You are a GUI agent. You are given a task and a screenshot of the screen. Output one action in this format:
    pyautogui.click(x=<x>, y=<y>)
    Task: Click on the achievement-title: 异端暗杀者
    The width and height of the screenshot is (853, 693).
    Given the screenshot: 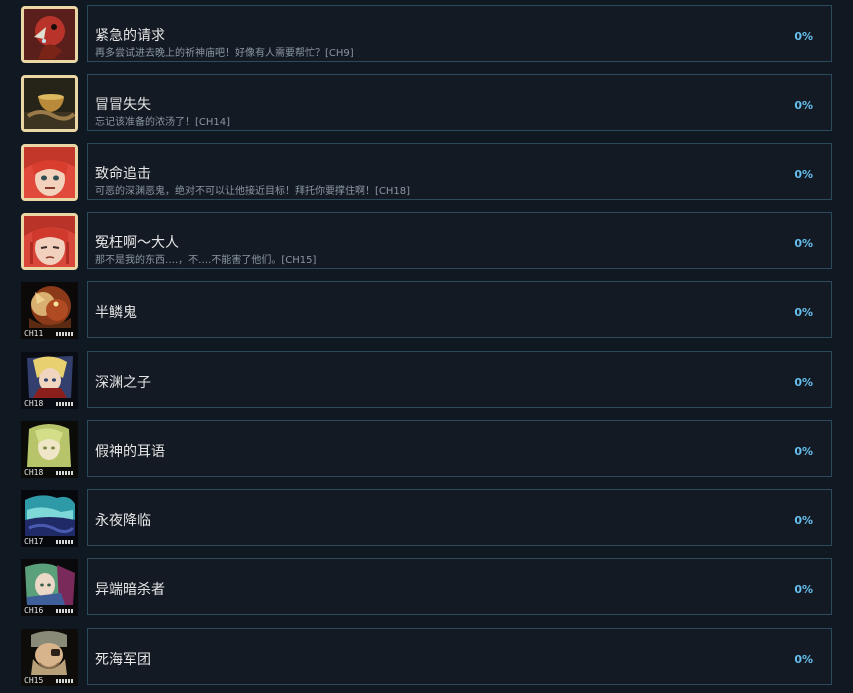 What is the action you would take?
    pyautogui.click(x=130, y=590)
    